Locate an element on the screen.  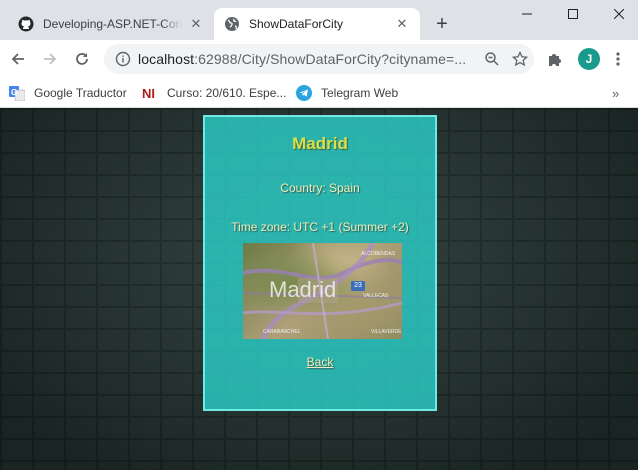
back-link: Back is located at coordinates (320, 362).